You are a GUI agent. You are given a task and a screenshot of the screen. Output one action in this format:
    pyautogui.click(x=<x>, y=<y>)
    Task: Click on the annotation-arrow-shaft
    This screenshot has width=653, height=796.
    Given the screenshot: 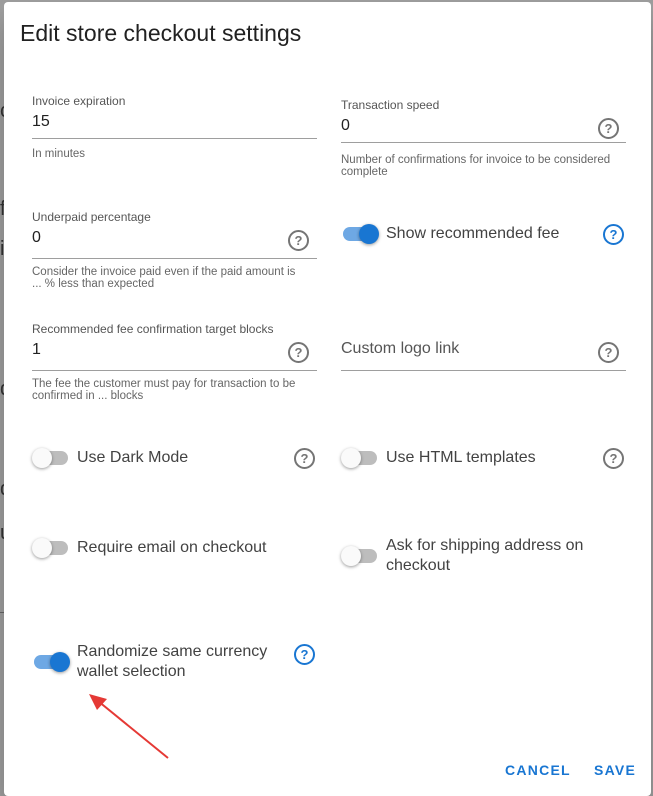 What is the action you would take?
    pyautogui.click(x=133, y=729)
    